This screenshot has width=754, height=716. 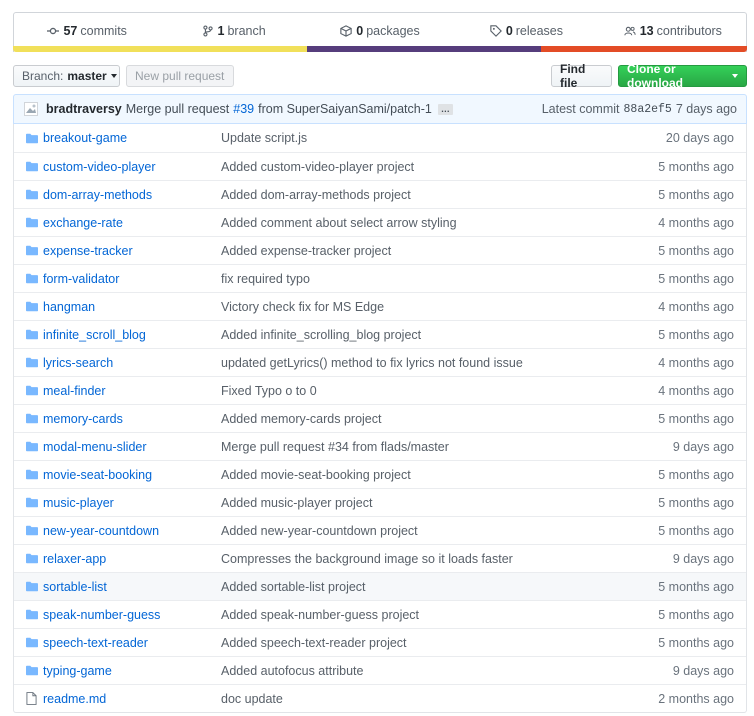 I want to click on file-commit-message: fix required typo, so click(x=428, y=279).